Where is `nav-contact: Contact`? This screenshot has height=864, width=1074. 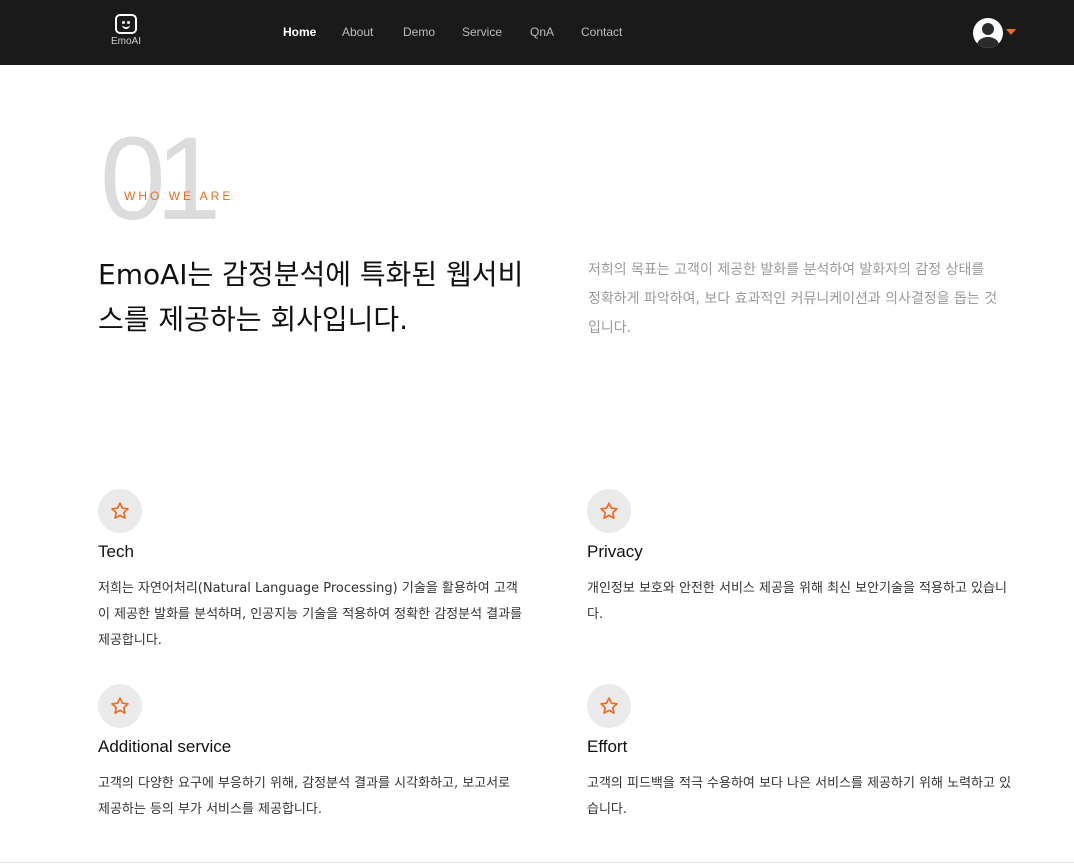
nav-contact: Contact is located at coordinates (601, 32).